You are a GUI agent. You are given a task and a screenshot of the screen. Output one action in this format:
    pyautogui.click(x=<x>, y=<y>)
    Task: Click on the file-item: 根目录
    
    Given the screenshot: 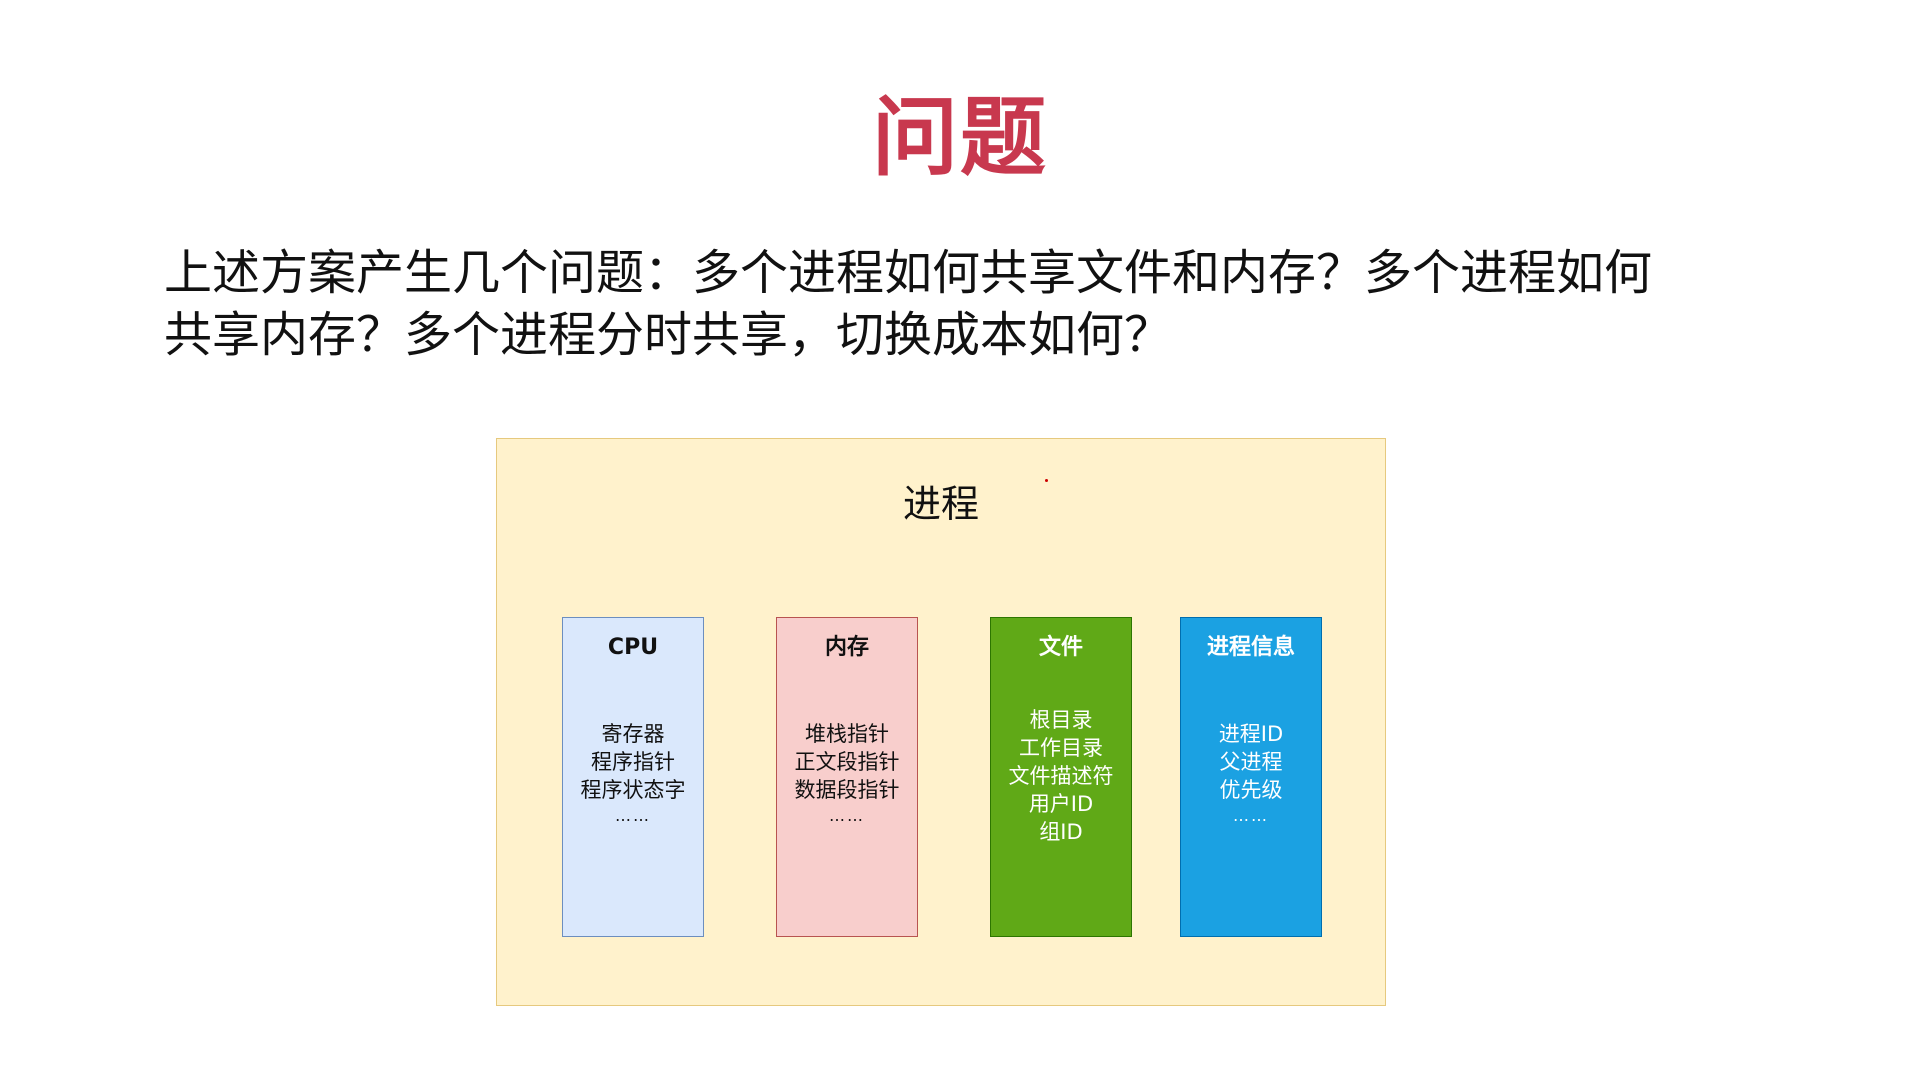 What is the action you would take?
    pyautogui.click(x=1061, y=720)
    